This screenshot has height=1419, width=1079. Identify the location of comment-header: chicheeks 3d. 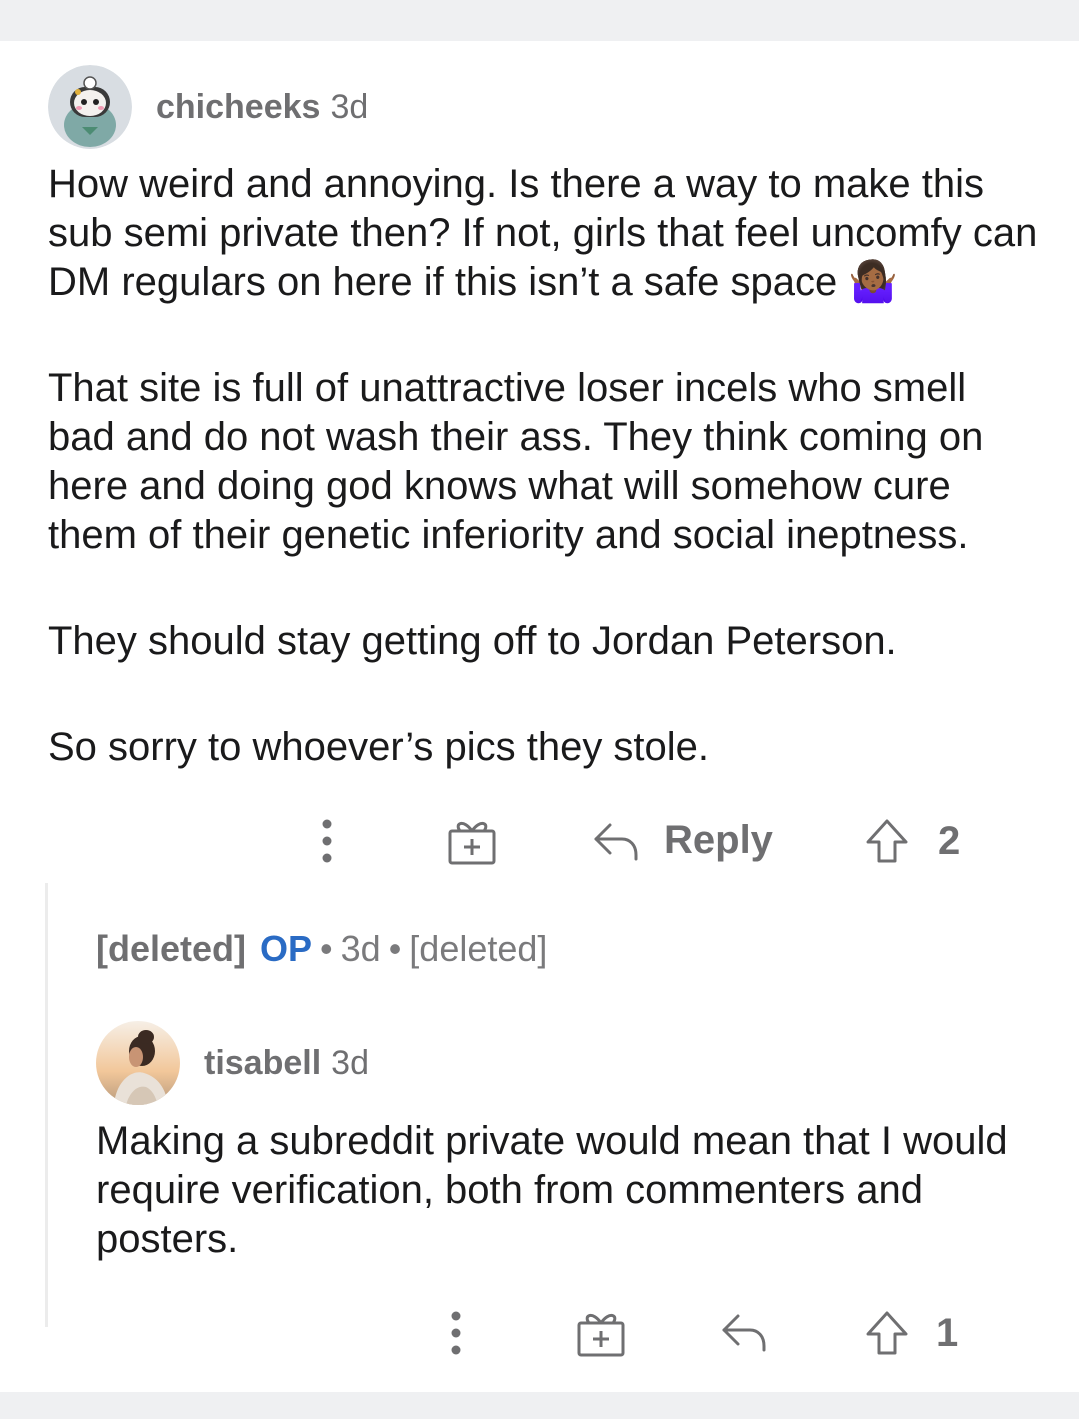
(208, 107).